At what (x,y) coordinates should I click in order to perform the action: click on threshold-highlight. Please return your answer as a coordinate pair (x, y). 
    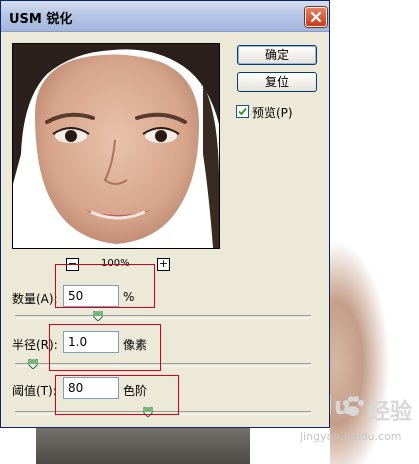
    Looking at the image, I should click on (117, 395).